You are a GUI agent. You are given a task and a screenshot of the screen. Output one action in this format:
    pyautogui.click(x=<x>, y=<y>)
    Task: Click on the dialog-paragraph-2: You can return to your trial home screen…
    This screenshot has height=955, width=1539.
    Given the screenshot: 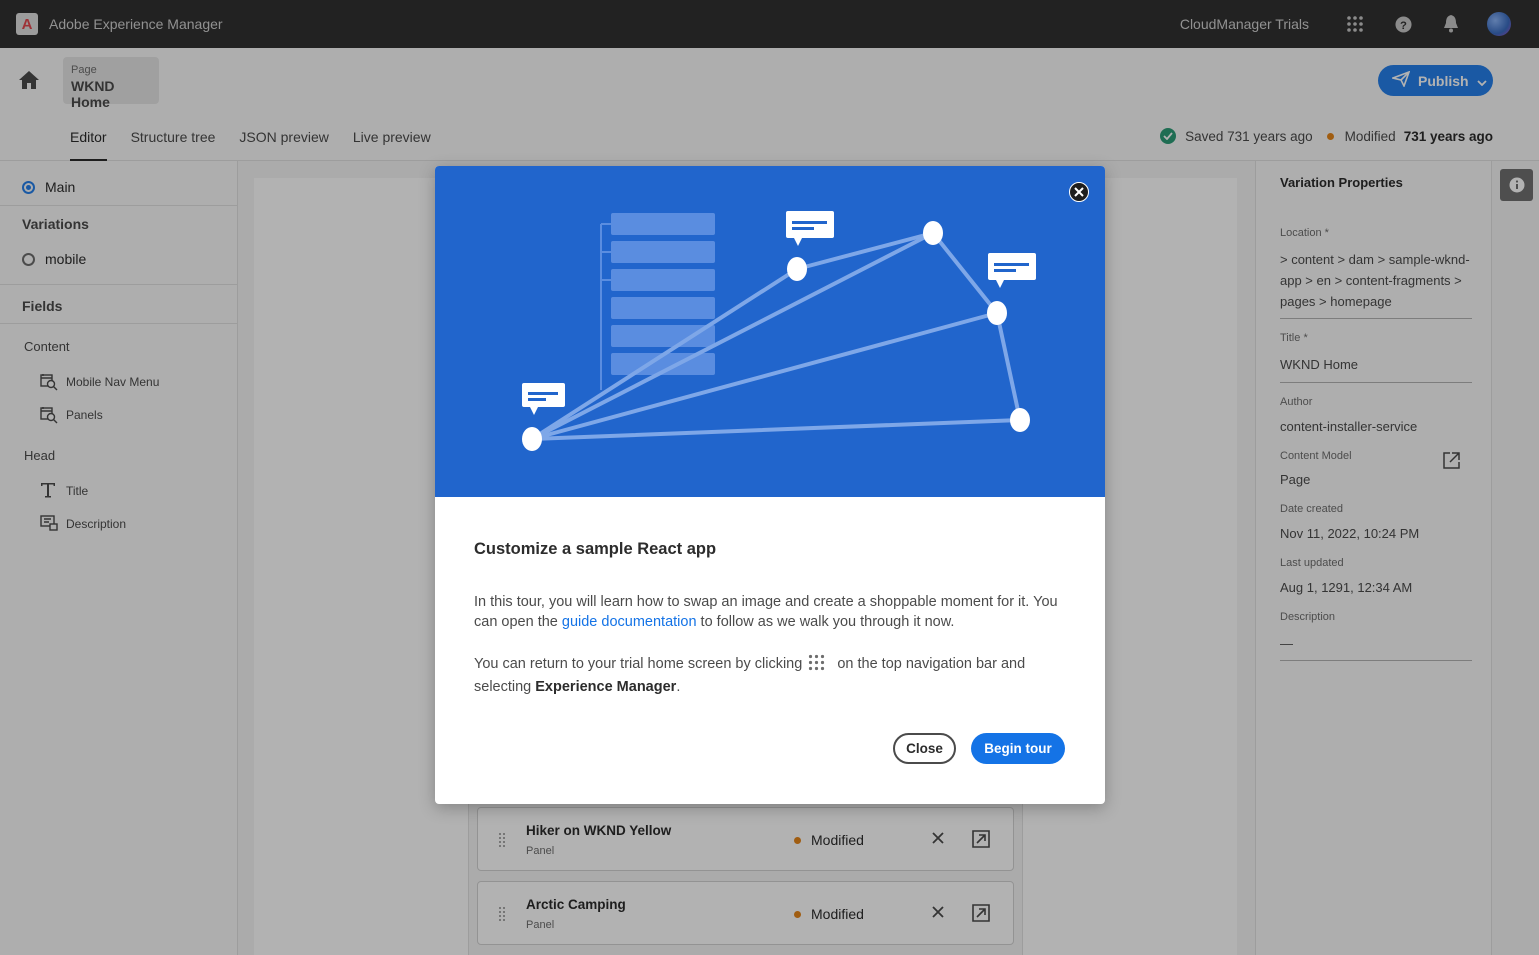 What is the action you would take?
    pyautogui.click(x=750, y=674)
    